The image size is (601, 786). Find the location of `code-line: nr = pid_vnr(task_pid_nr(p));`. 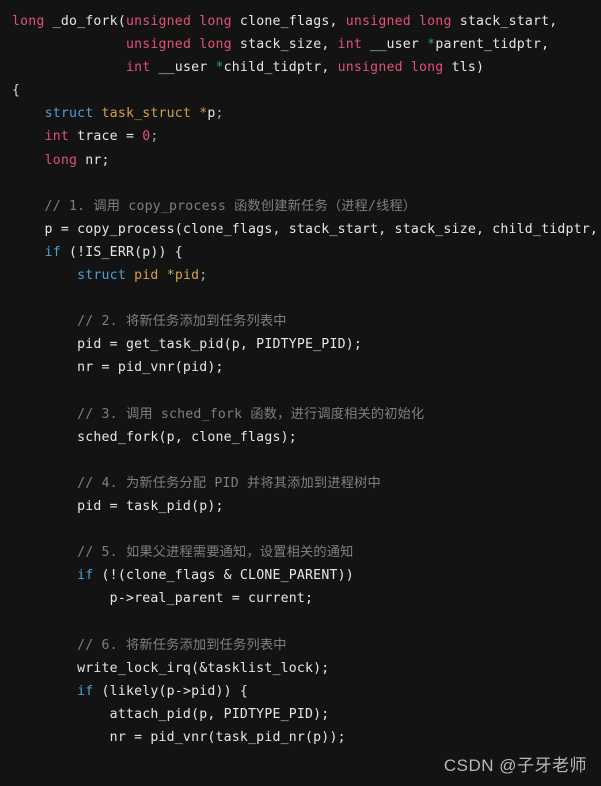

code-line: nr = pid_vnr(task_pid_nr(p)); is located at coordinates (300, 737).